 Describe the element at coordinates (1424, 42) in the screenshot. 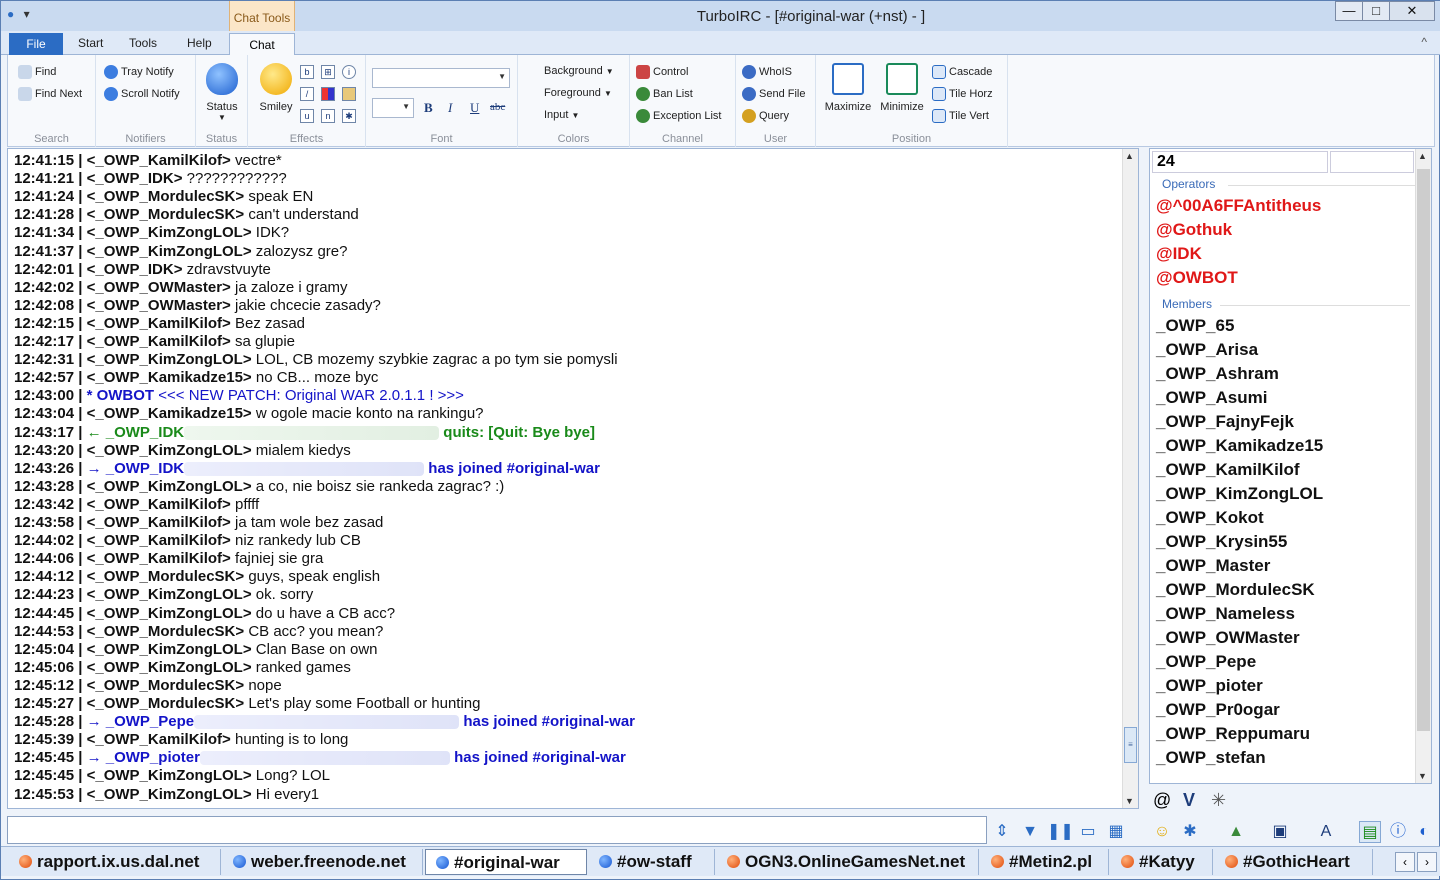

I see `collapse-ribbon-icon: ^` at that location.